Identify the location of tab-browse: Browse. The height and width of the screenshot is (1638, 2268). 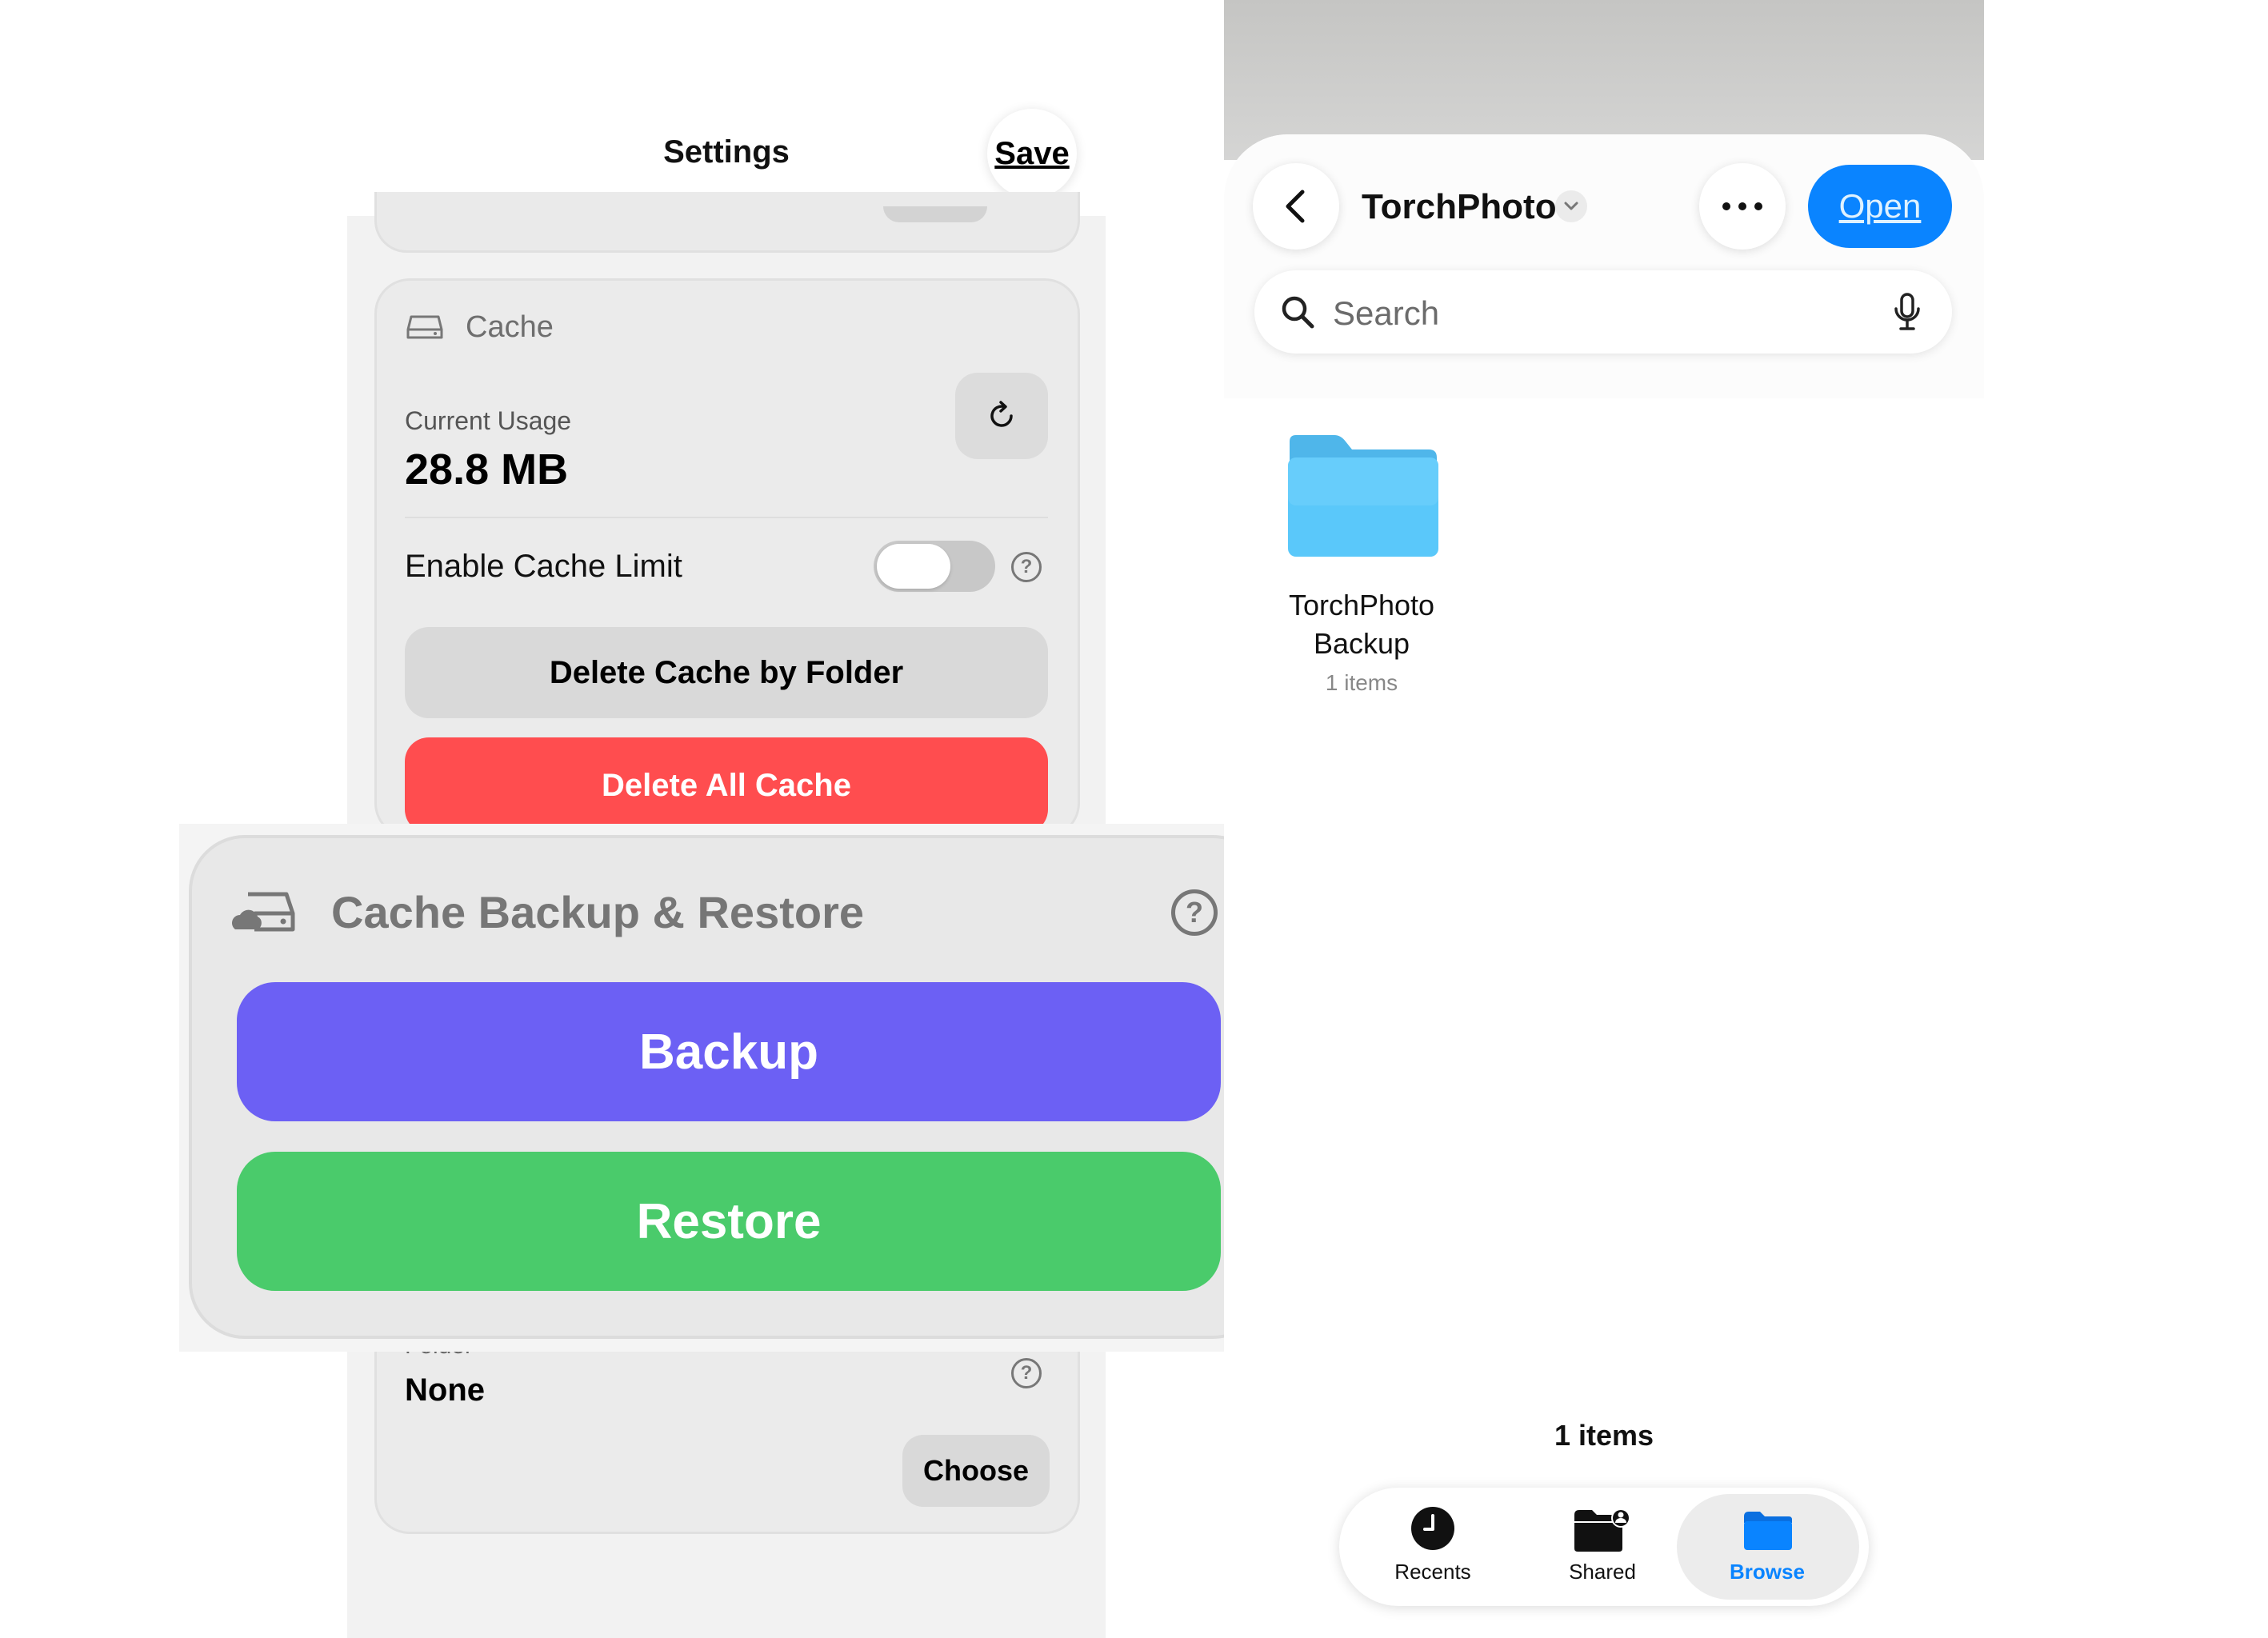
(1767, 1572).